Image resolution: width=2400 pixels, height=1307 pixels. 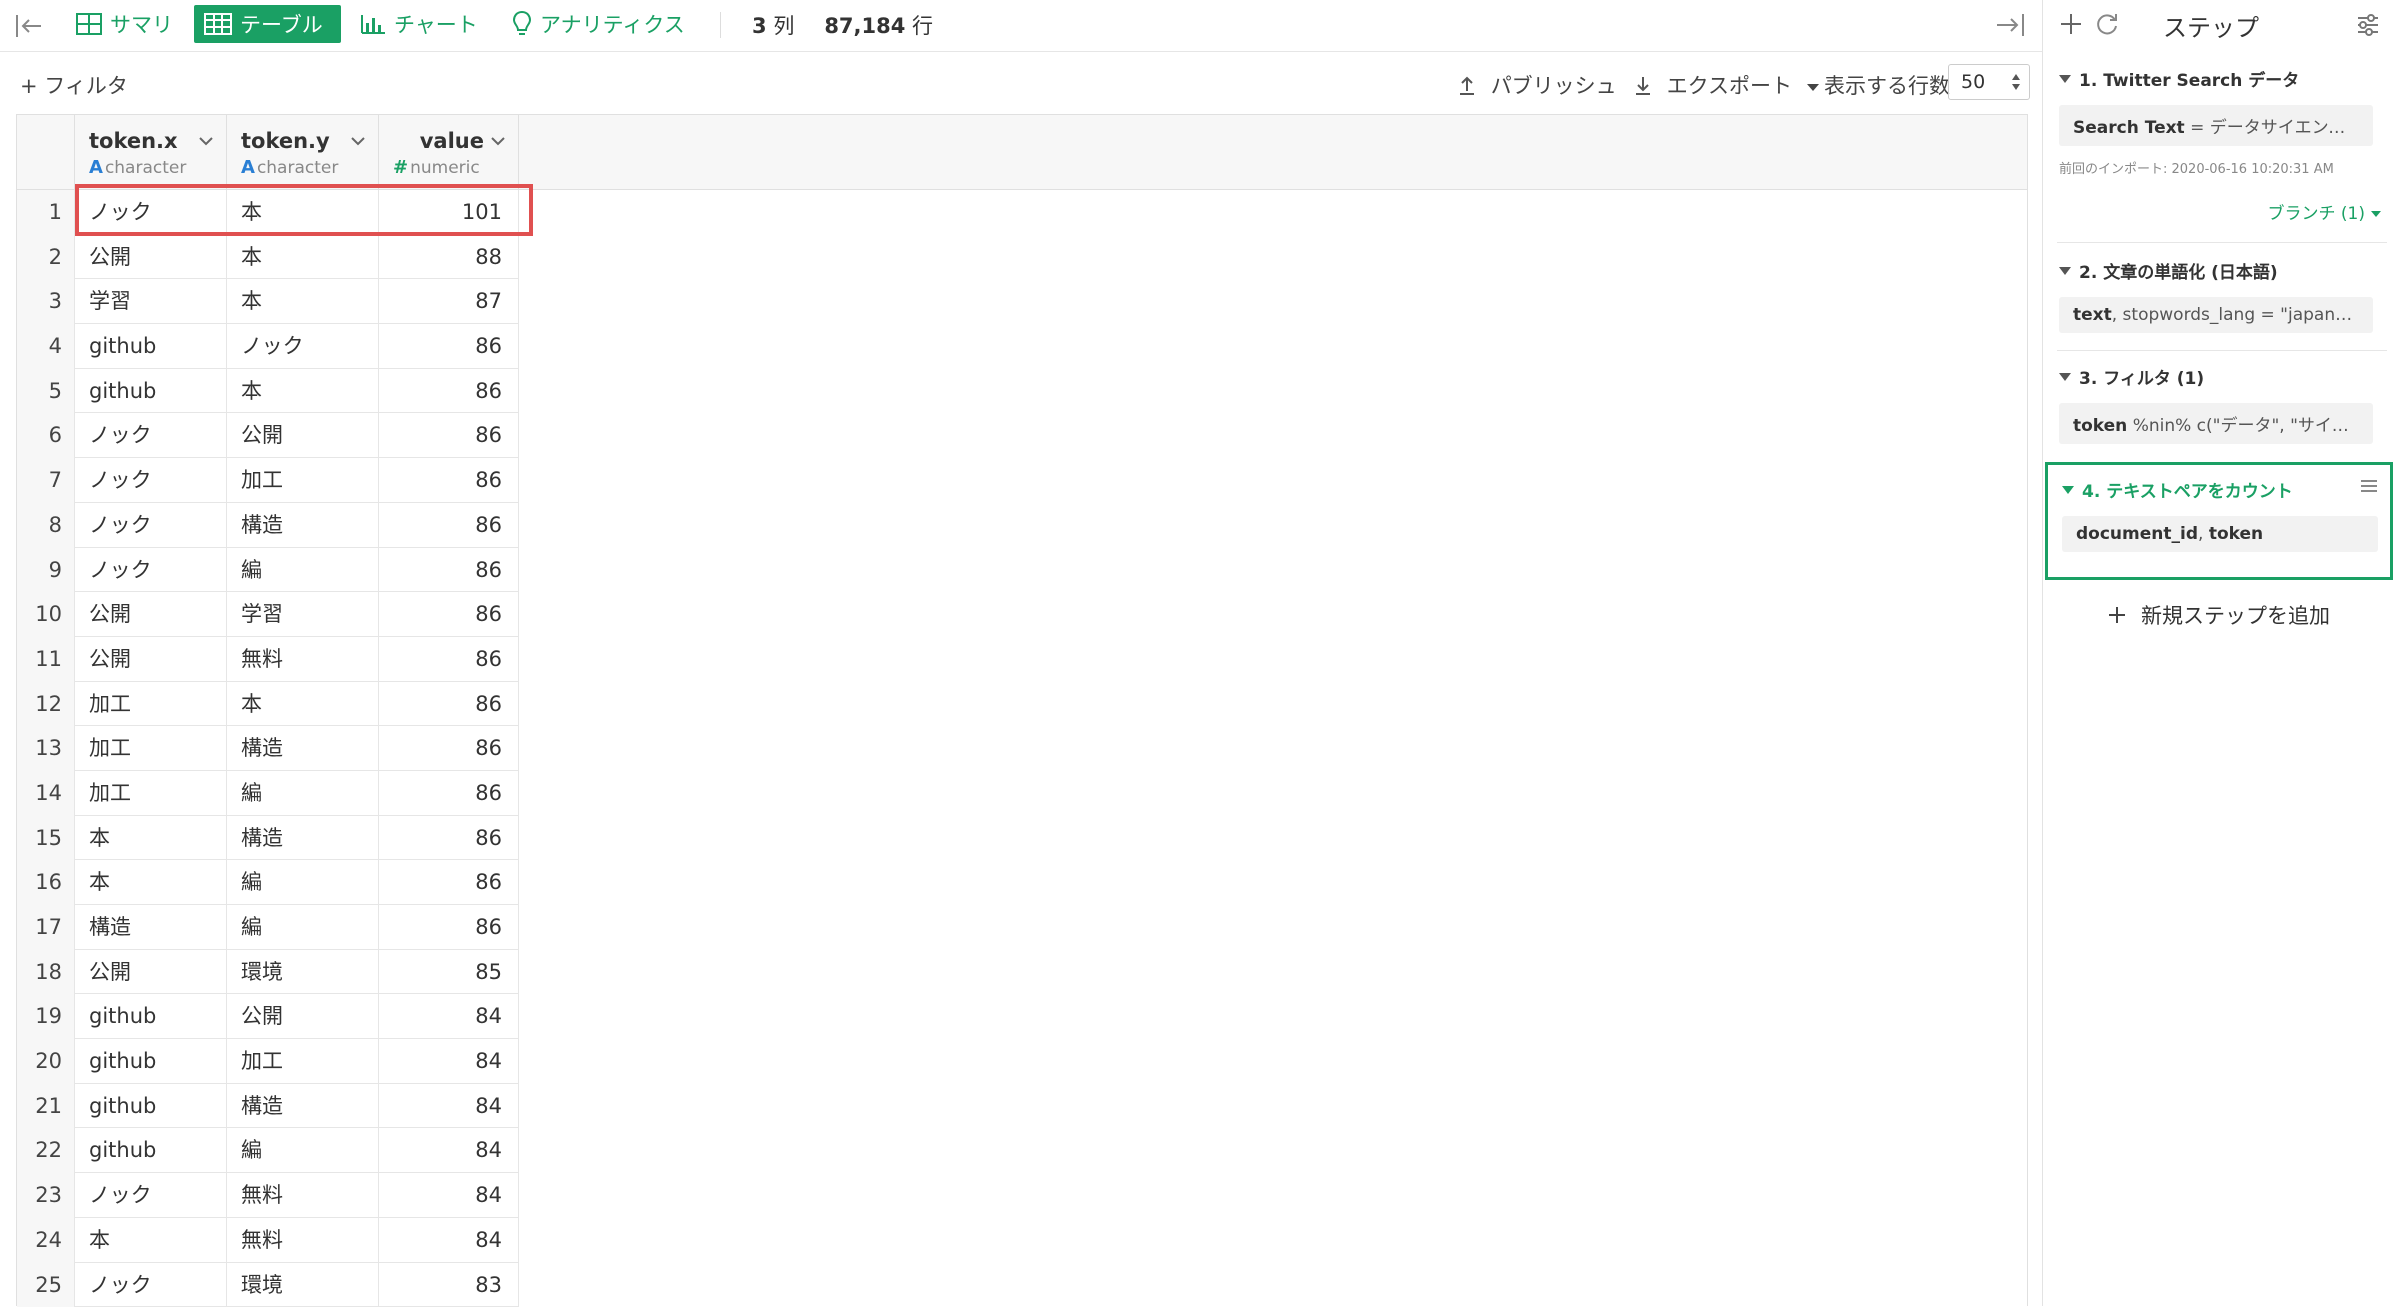 I want to click on add-step-button: 新規ステップを追加, so click(x=2218, y=615).